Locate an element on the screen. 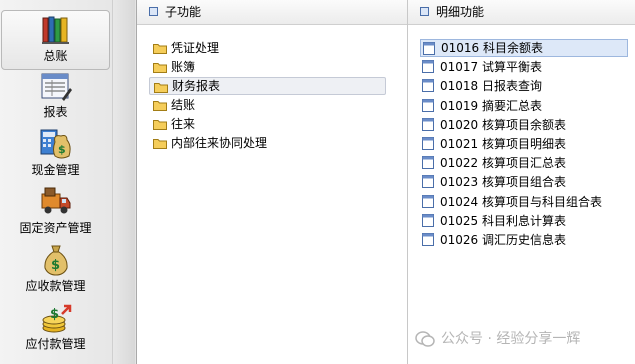  detail-function-header: 明细功能 is located at coordinates (521, 12).